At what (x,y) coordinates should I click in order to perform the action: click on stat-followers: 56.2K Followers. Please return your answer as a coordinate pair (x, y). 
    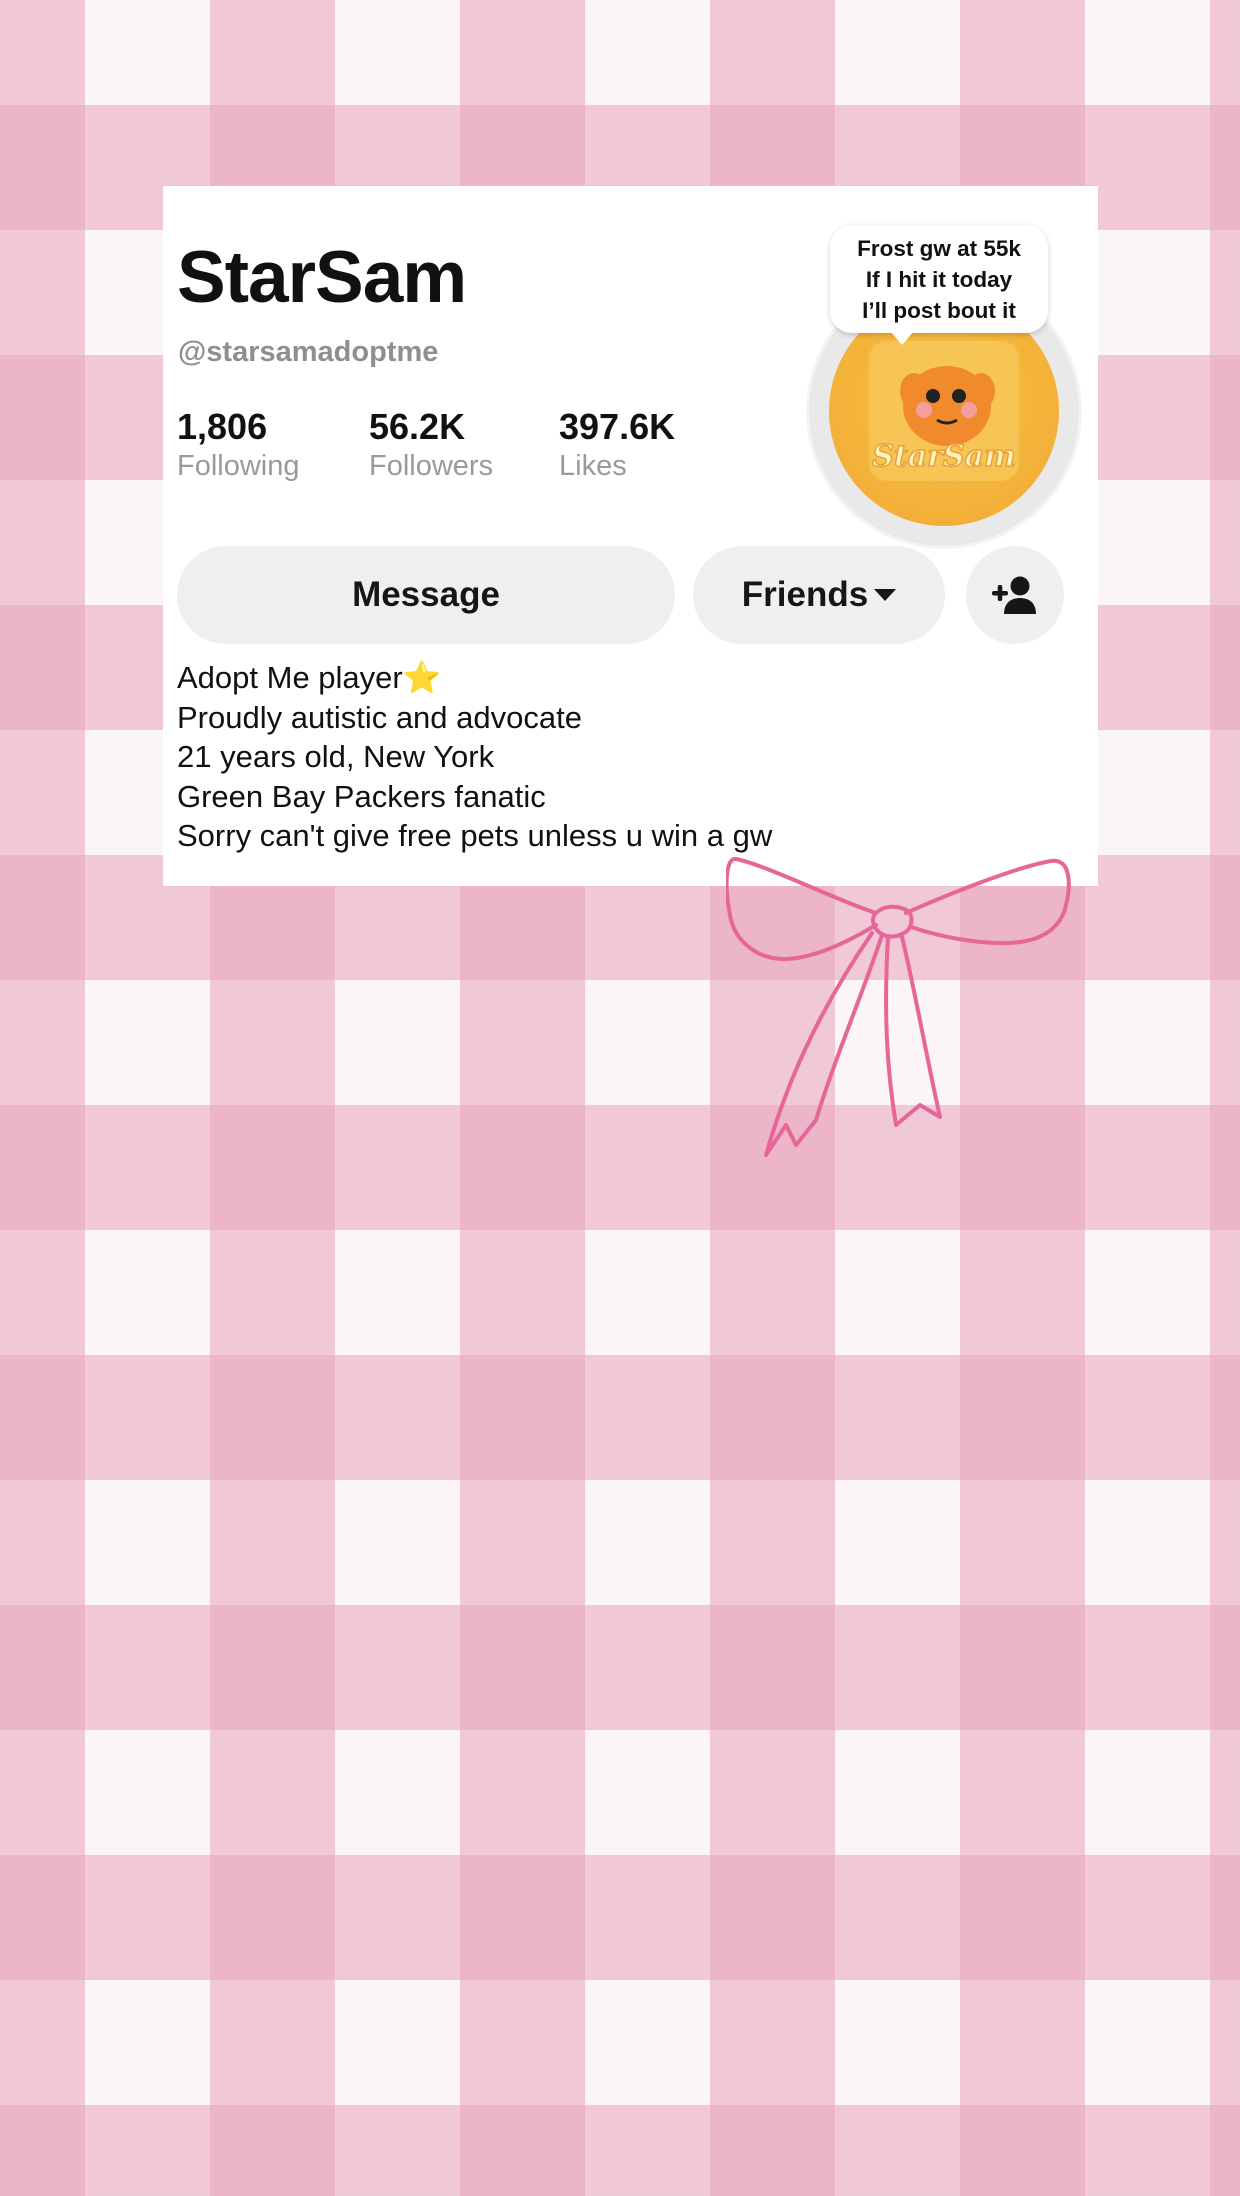
    Looking at the image, I should click on (431, 444).